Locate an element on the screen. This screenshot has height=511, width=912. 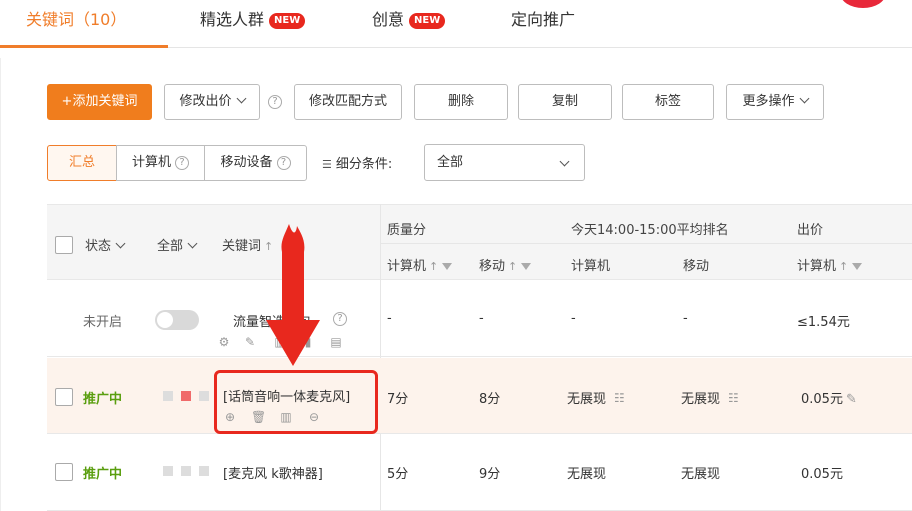
rank-header: 今天14:00-15:00平均排名 is located at coordinates (650, 228).